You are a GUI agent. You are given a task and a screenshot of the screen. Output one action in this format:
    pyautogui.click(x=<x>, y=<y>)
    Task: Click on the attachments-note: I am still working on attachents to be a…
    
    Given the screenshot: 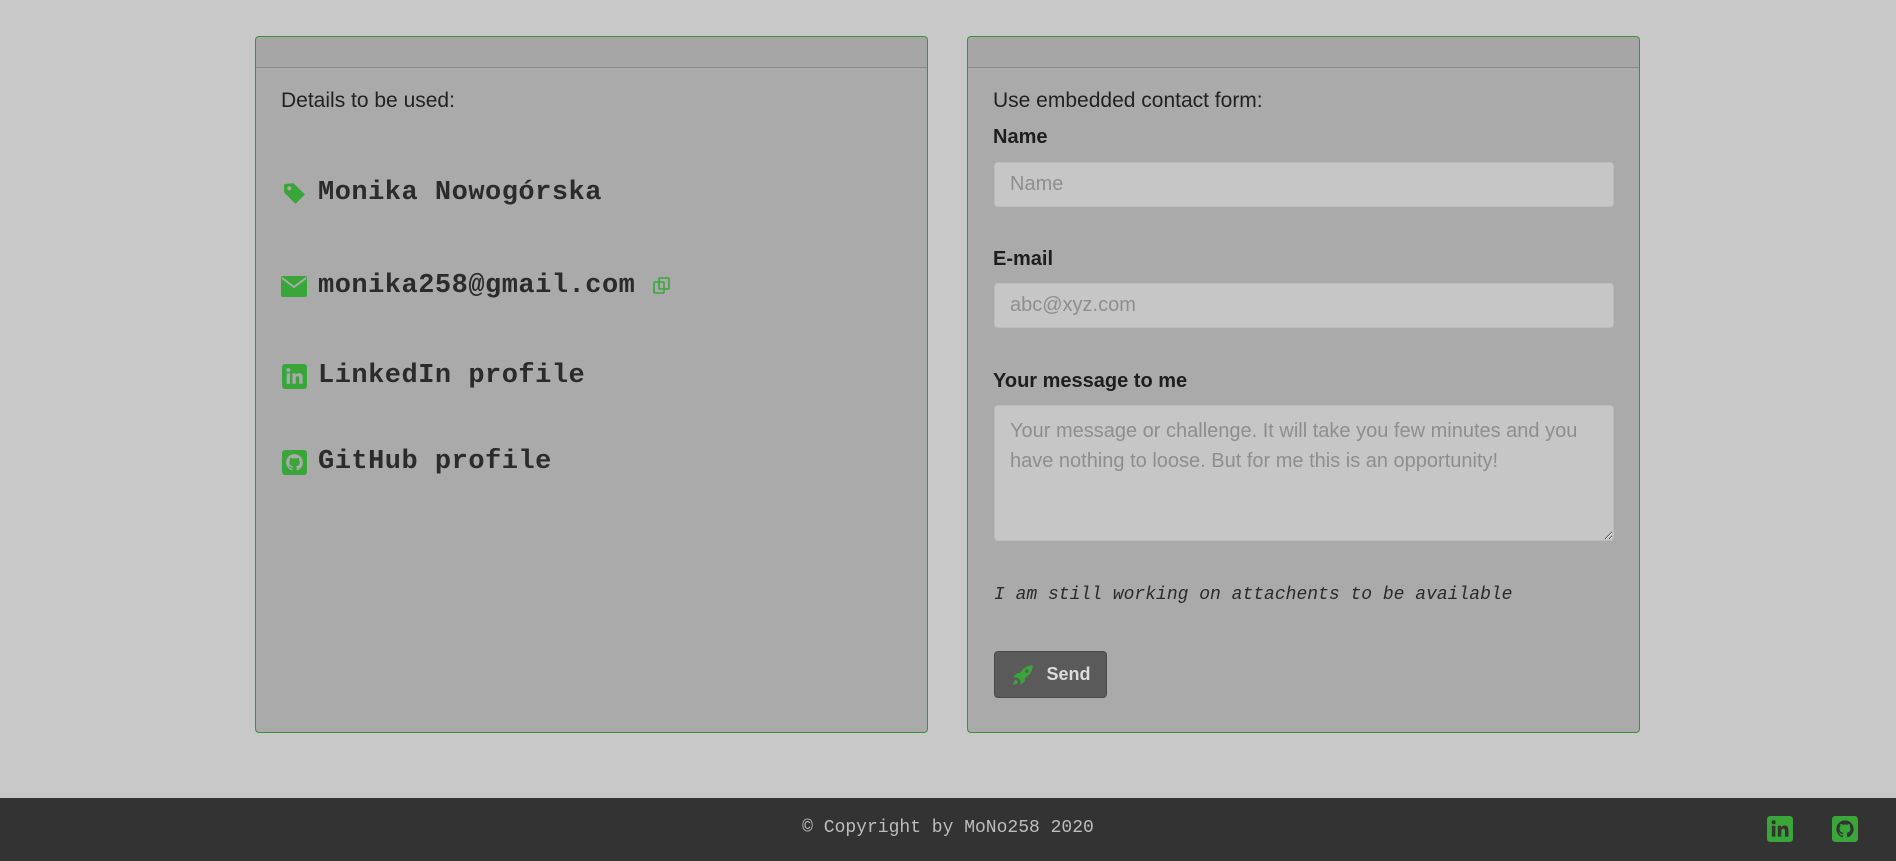 What is the action you would take?
    pyautogui.click(x=1253, y=595)
    